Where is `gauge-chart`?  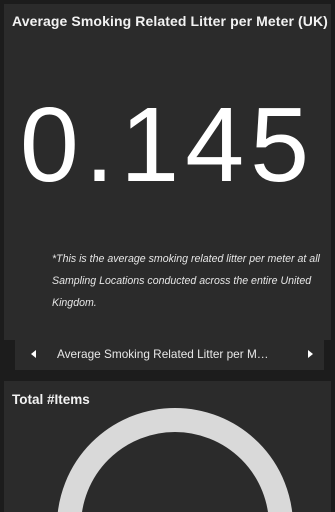
gauge-chart is located at coordinates (175, 460).